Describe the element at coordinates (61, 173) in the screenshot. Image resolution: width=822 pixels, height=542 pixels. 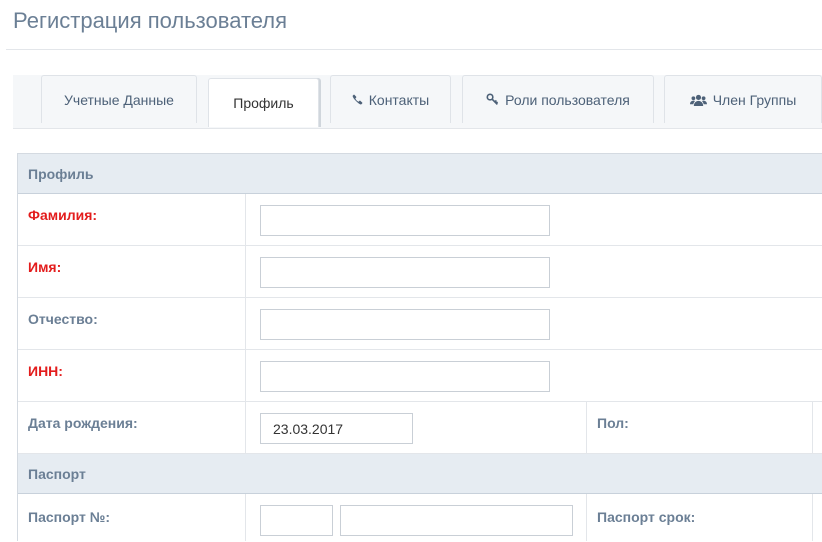
I see `section-title: Профиль` at that location.